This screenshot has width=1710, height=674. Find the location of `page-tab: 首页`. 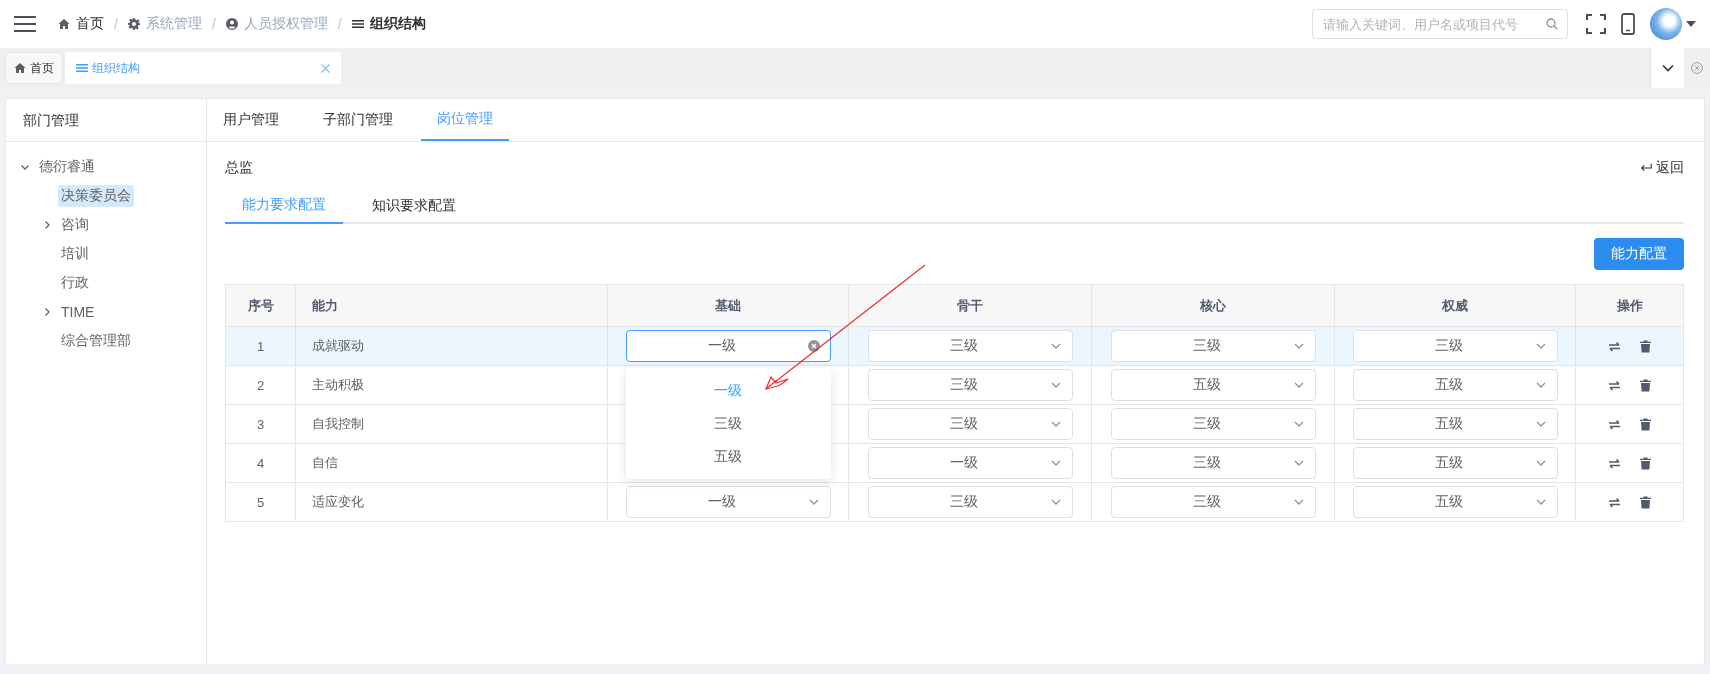

page-tab: 首页 is located at coordinates (34, 68).